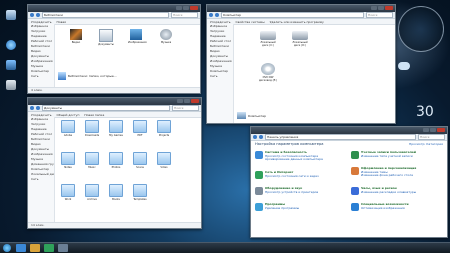 The image size is (450, 253). What do you see at coordinates (140, 128) in the screenshot?
I see `folder-item: PDF` at bounding box center [140, 128].